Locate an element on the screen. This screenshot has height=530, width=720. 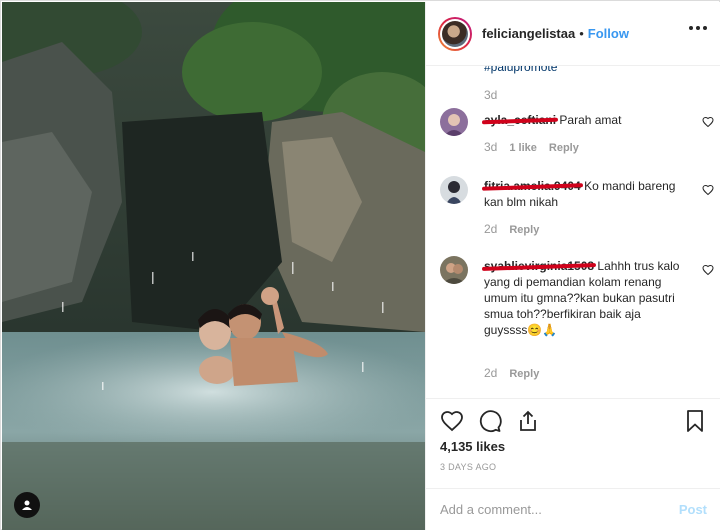
post-button: Post is located at coordinates (693, 509).